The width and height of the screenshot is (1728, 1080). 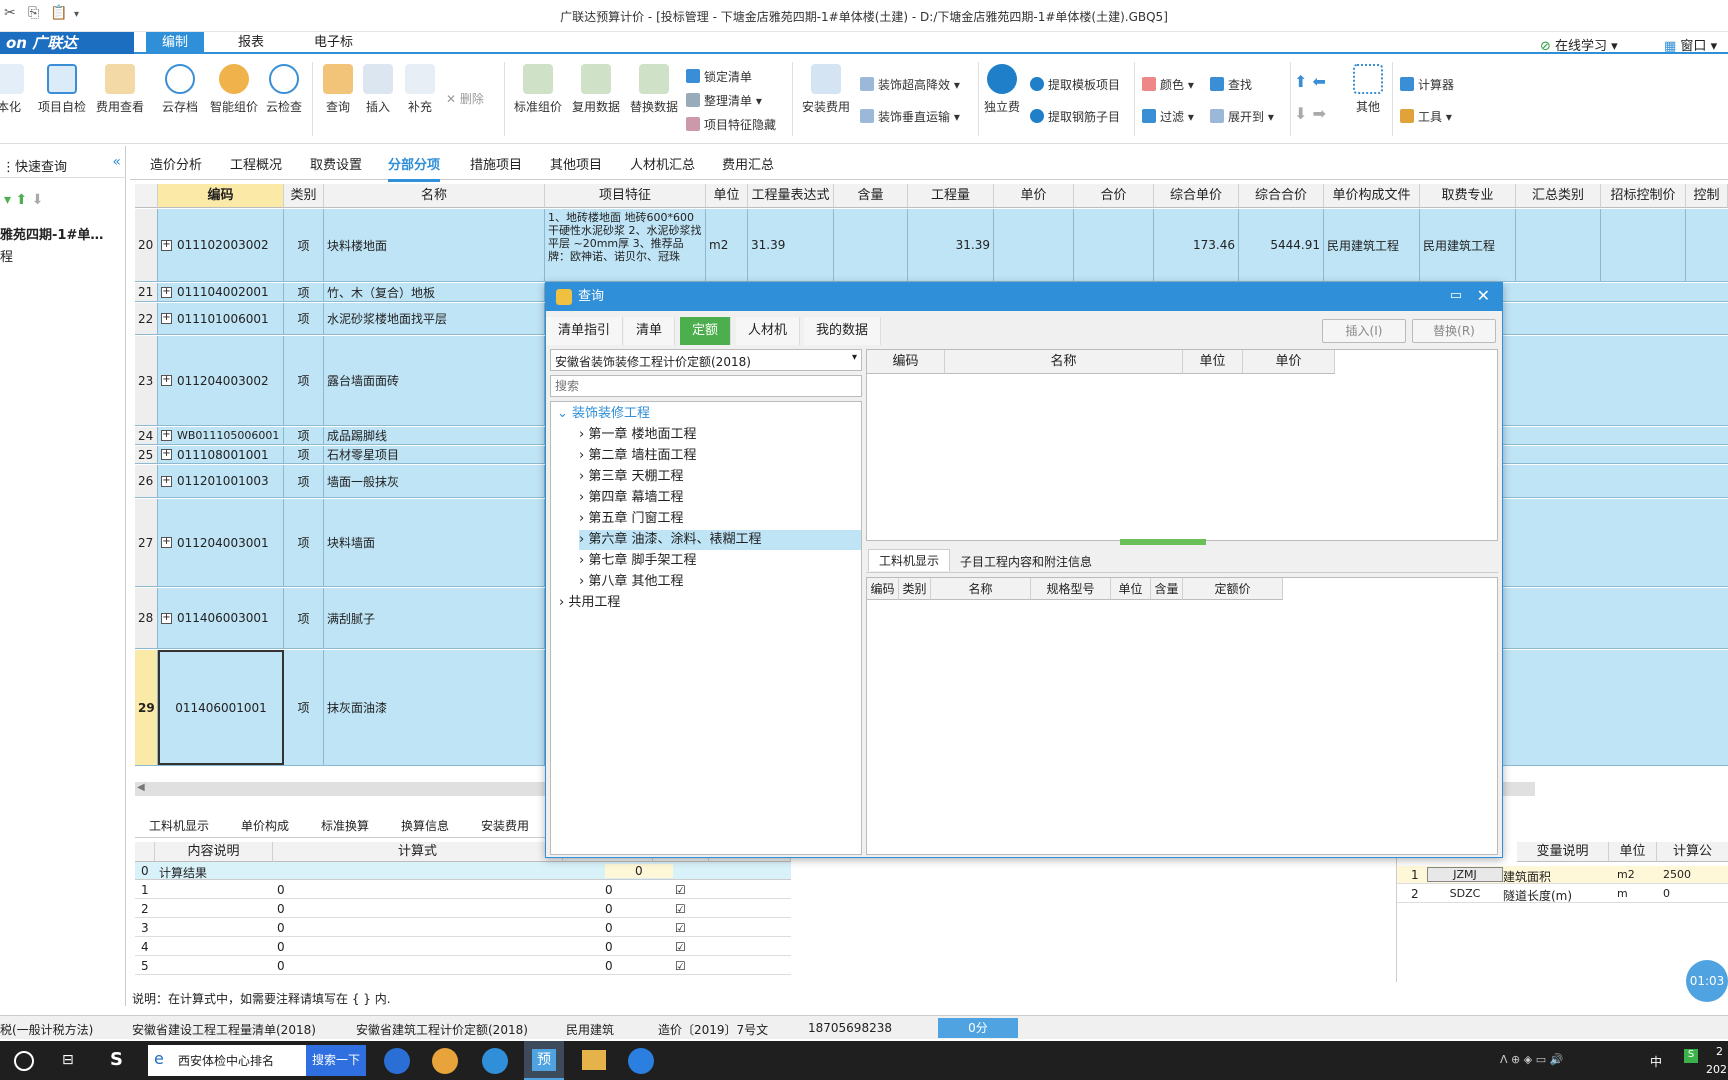 What do you see at coordinates (120, 89) in the screenshot?
I see `cost-view-button: 费用查看` at bounding box center [120, 89].